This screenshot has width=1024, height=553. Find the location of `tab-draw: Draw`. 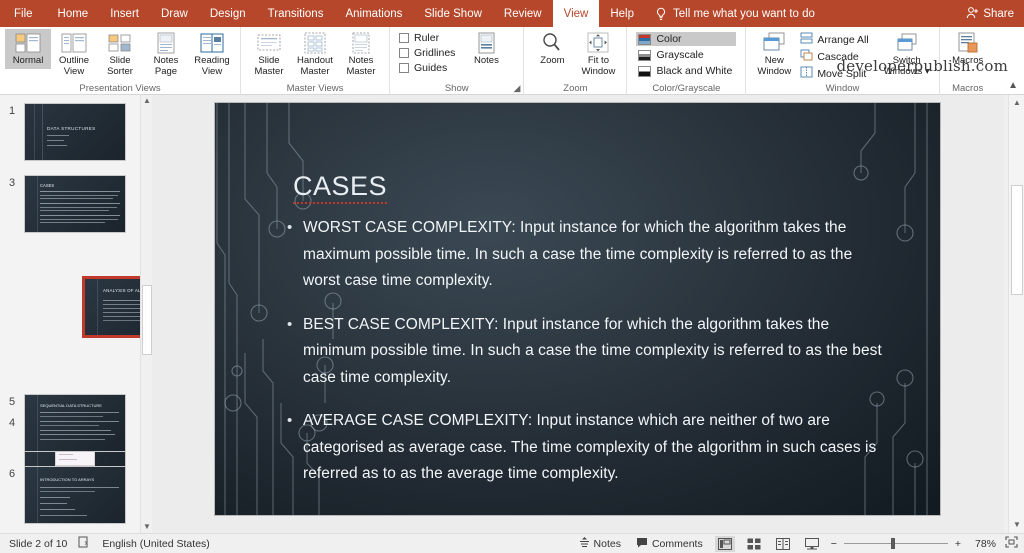

tab-draw: Draw is located at coordinates (174, 13).